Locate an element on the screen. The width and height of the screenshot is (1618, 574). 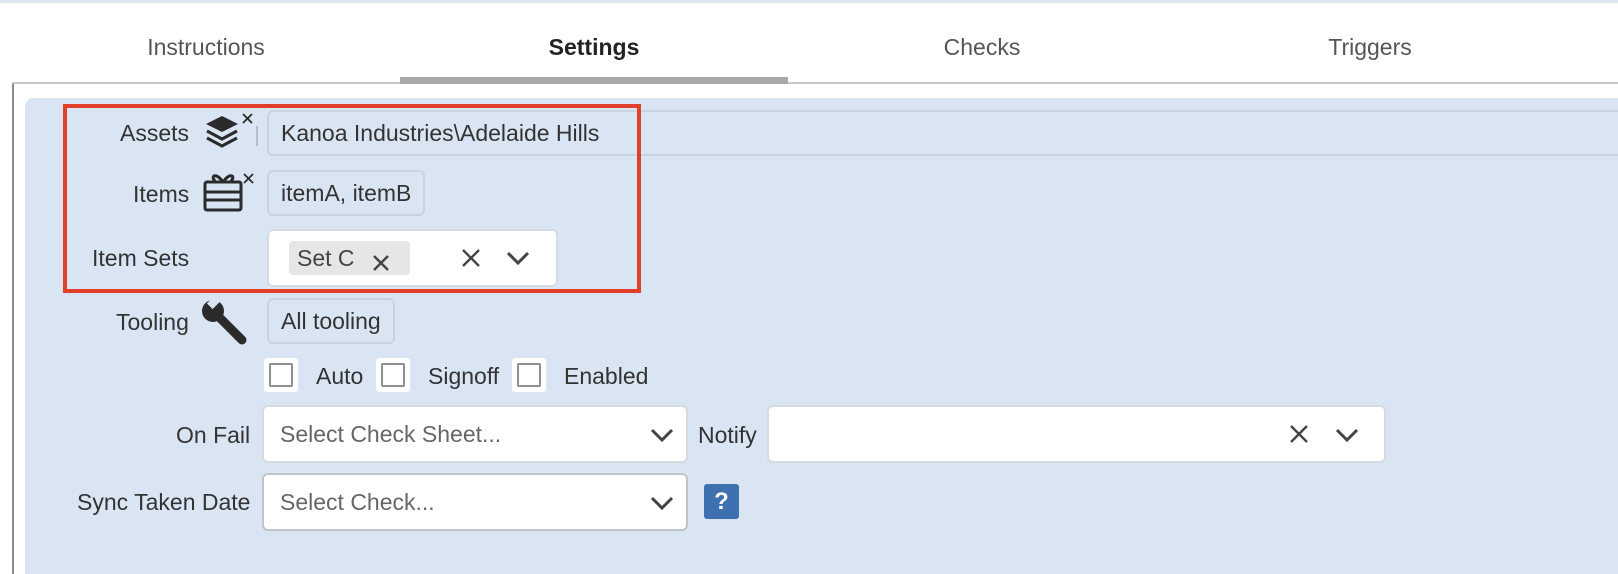
assets-value: Kanoa Industries\Adelaide Hills is located at coordinates (942, 133).